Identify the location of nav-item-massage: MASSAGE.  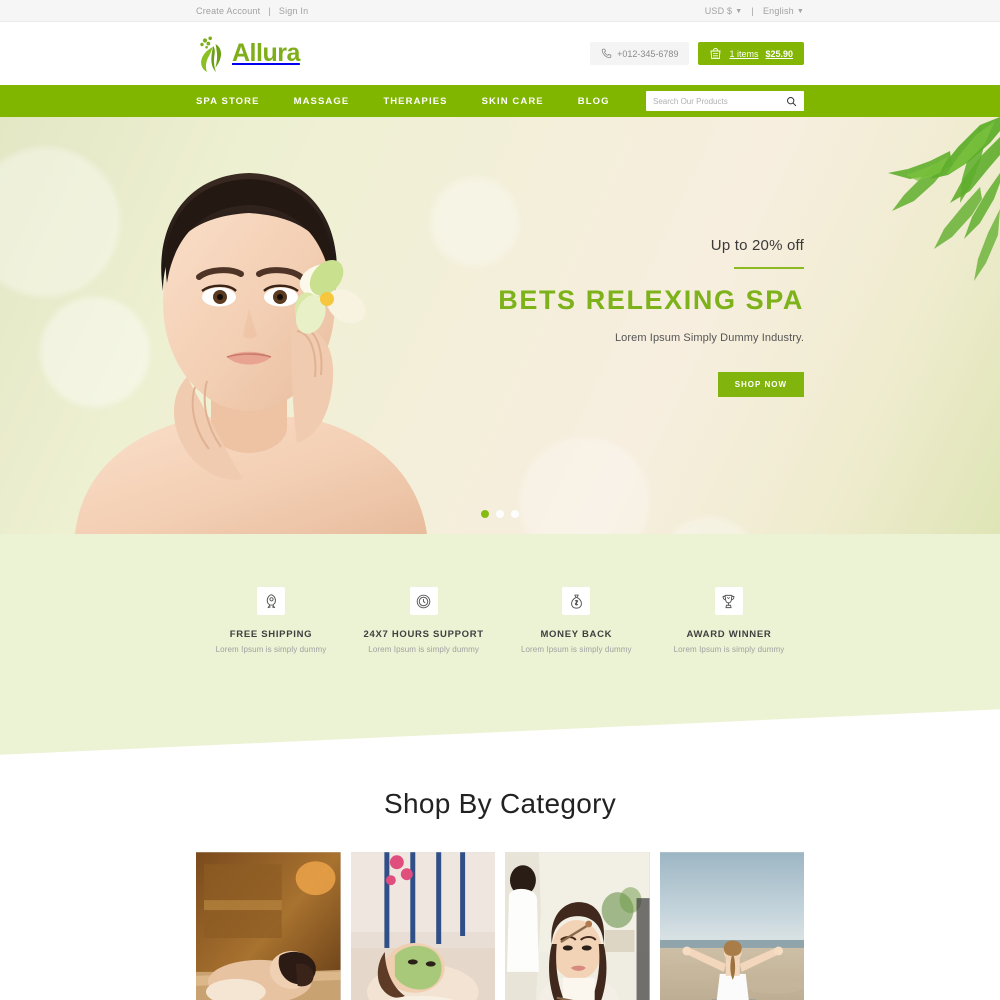
(322, 101).